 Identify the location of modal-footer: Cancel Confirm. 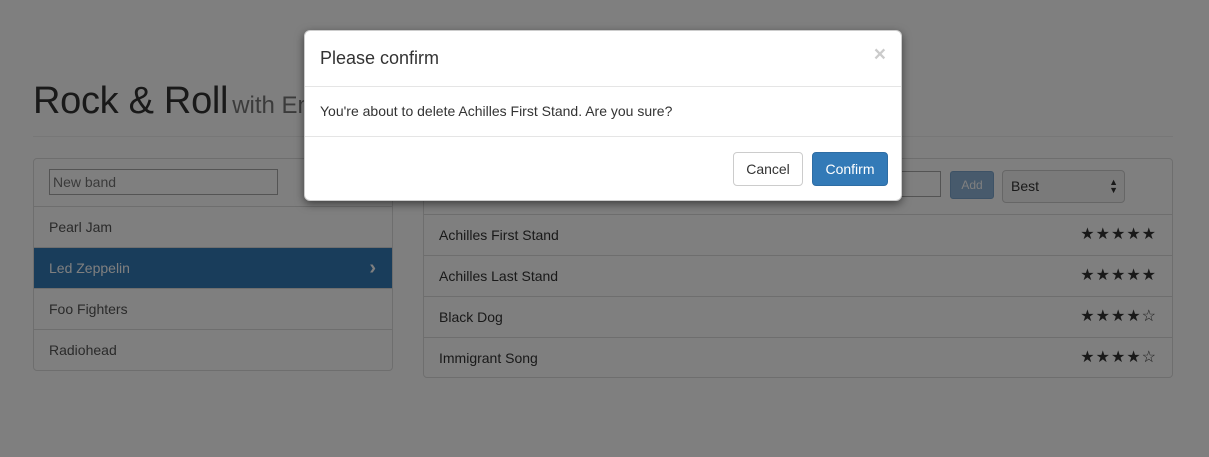
(603, 168).